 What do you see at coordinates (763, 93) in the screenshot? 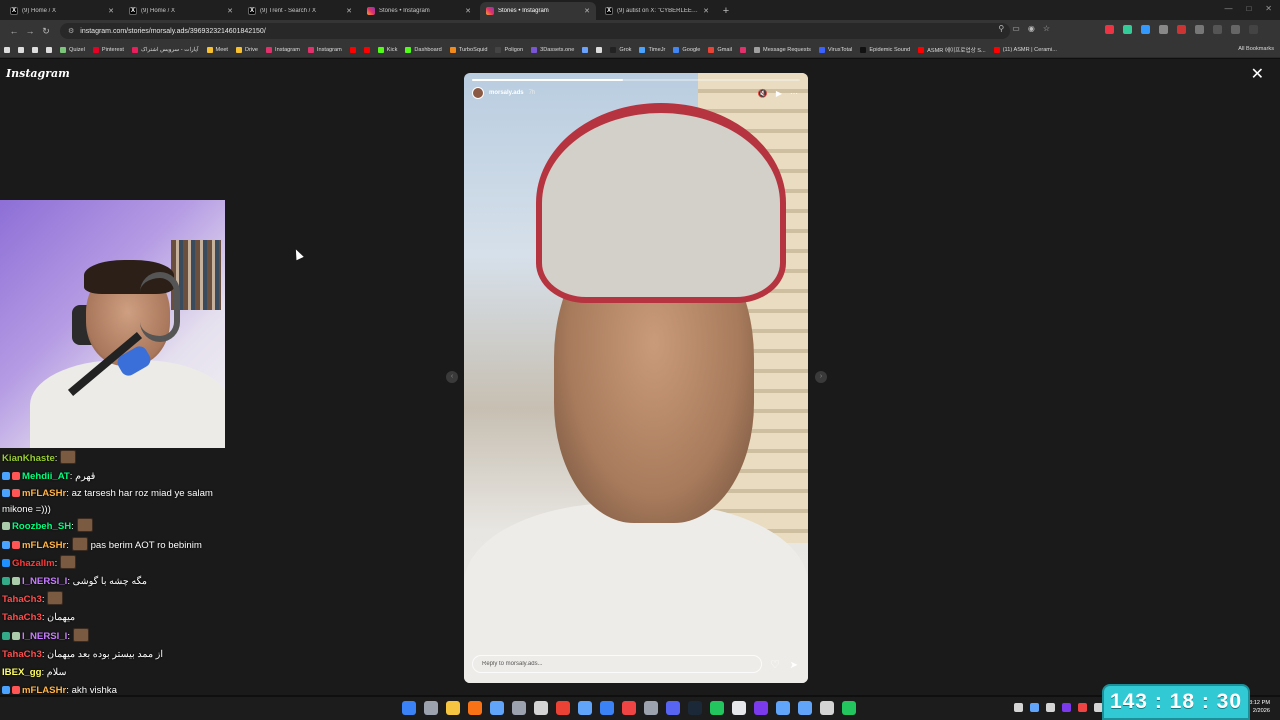
I see `mute-icon: 🔇` at bounding box center [763, 93].